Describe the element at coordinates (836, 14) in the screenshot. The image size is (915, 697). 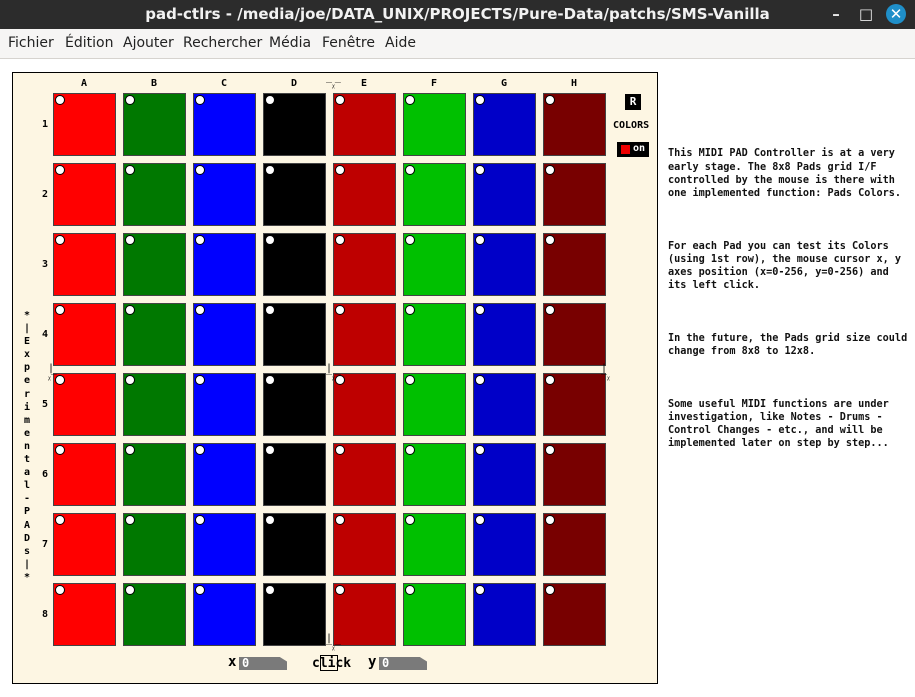
I see `minimize-button: –` at that location.